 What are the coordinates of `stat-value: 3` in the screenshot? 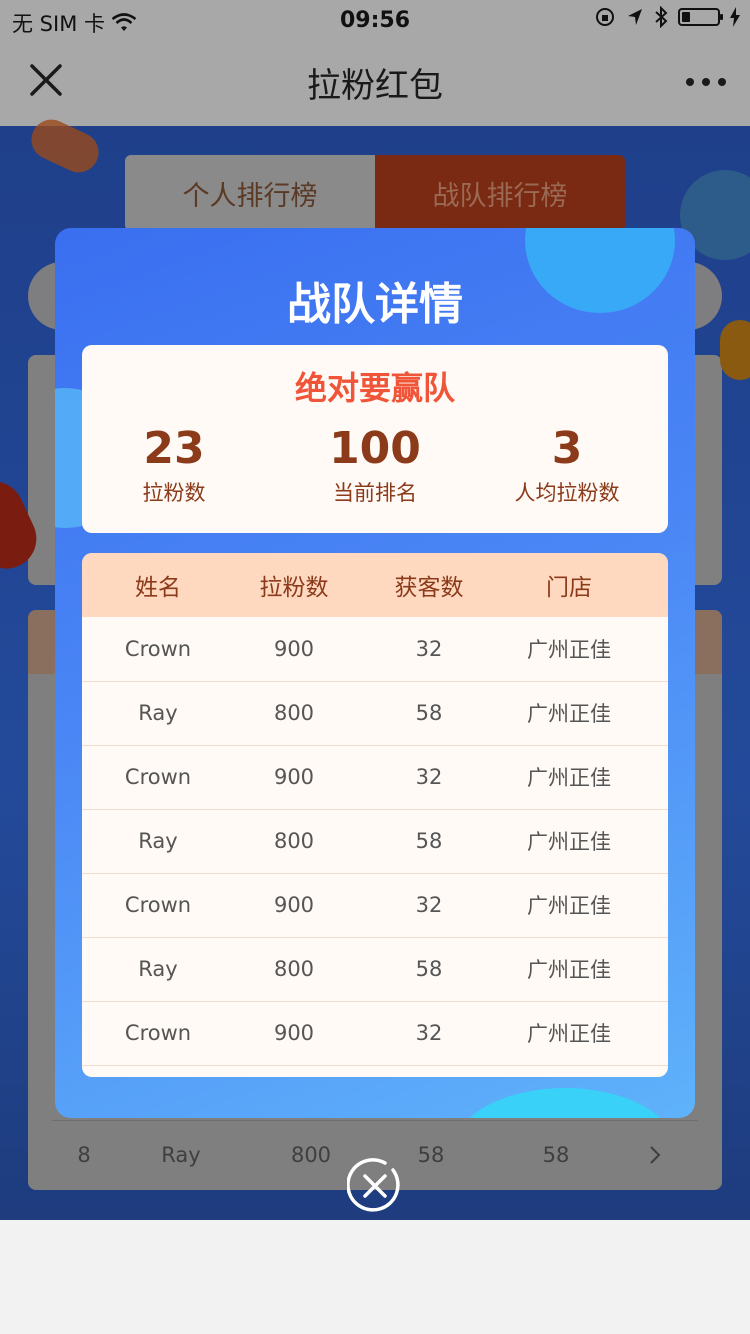 It's located at (567, 448).